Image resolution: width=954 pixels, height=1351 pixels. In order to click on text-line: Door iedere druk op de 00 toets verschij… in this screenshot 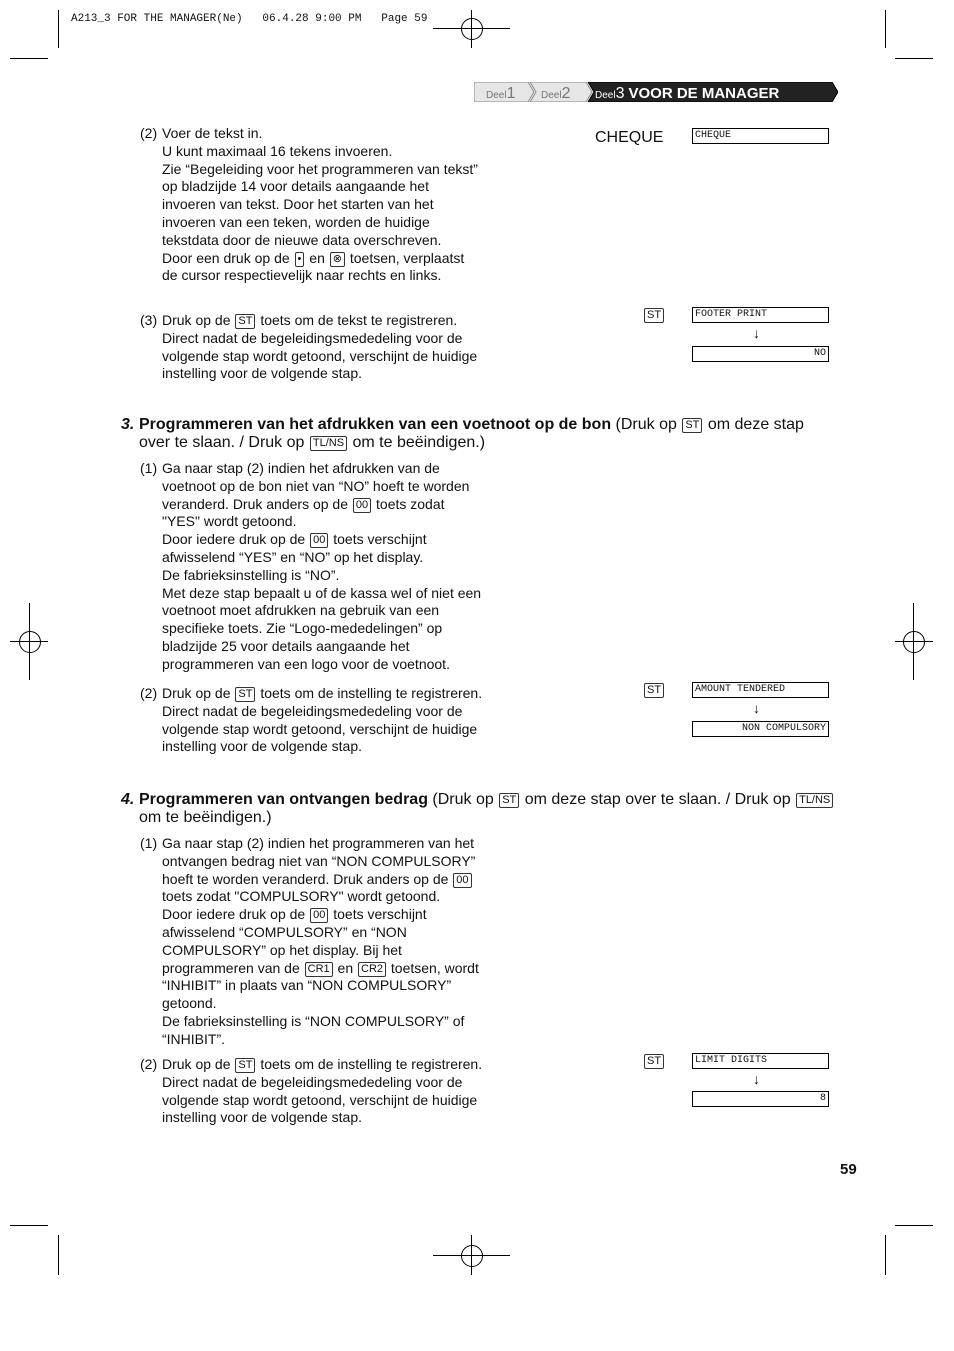, I will do `click(309, 915)`.